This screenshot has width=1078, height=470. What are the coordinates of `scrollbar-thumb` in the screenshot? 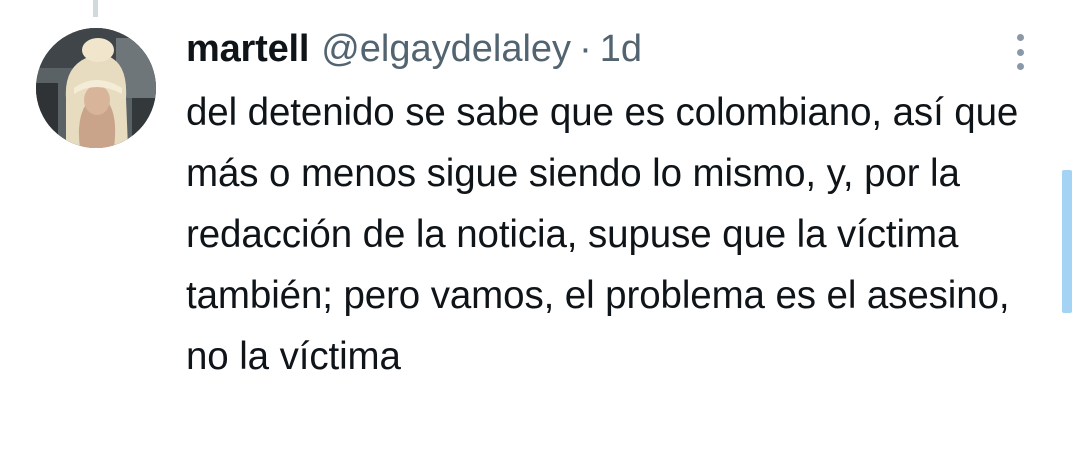 It's located at (1067, 241).